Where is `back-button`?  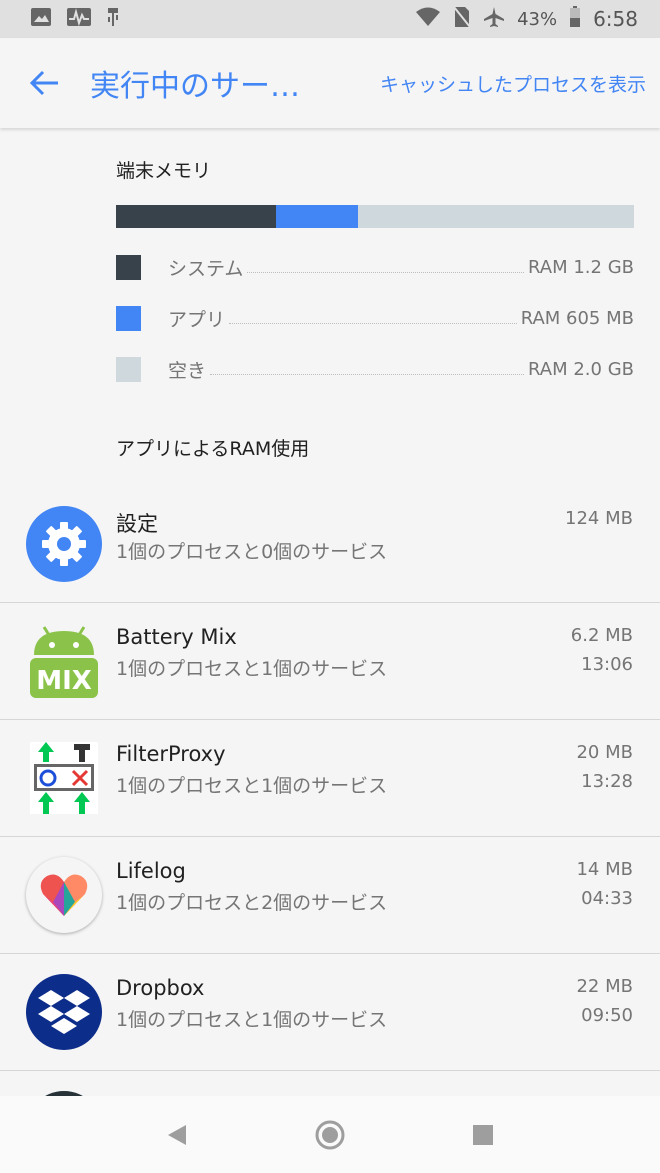 back-button is located at coordinates (45, 83).